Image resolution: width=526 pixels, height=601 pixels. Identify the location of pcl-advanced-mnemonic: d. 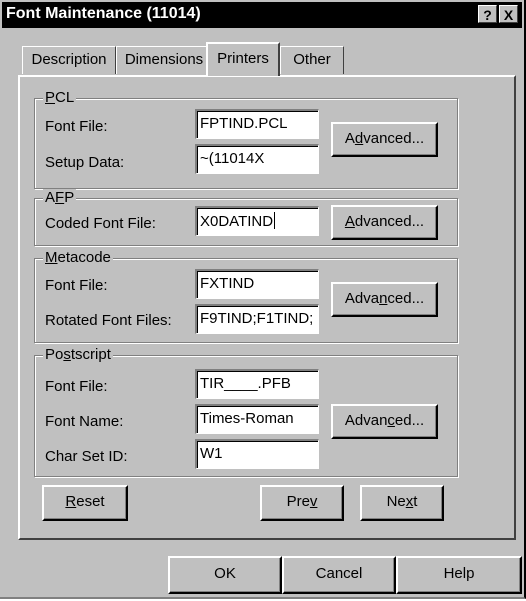
(359, 138).